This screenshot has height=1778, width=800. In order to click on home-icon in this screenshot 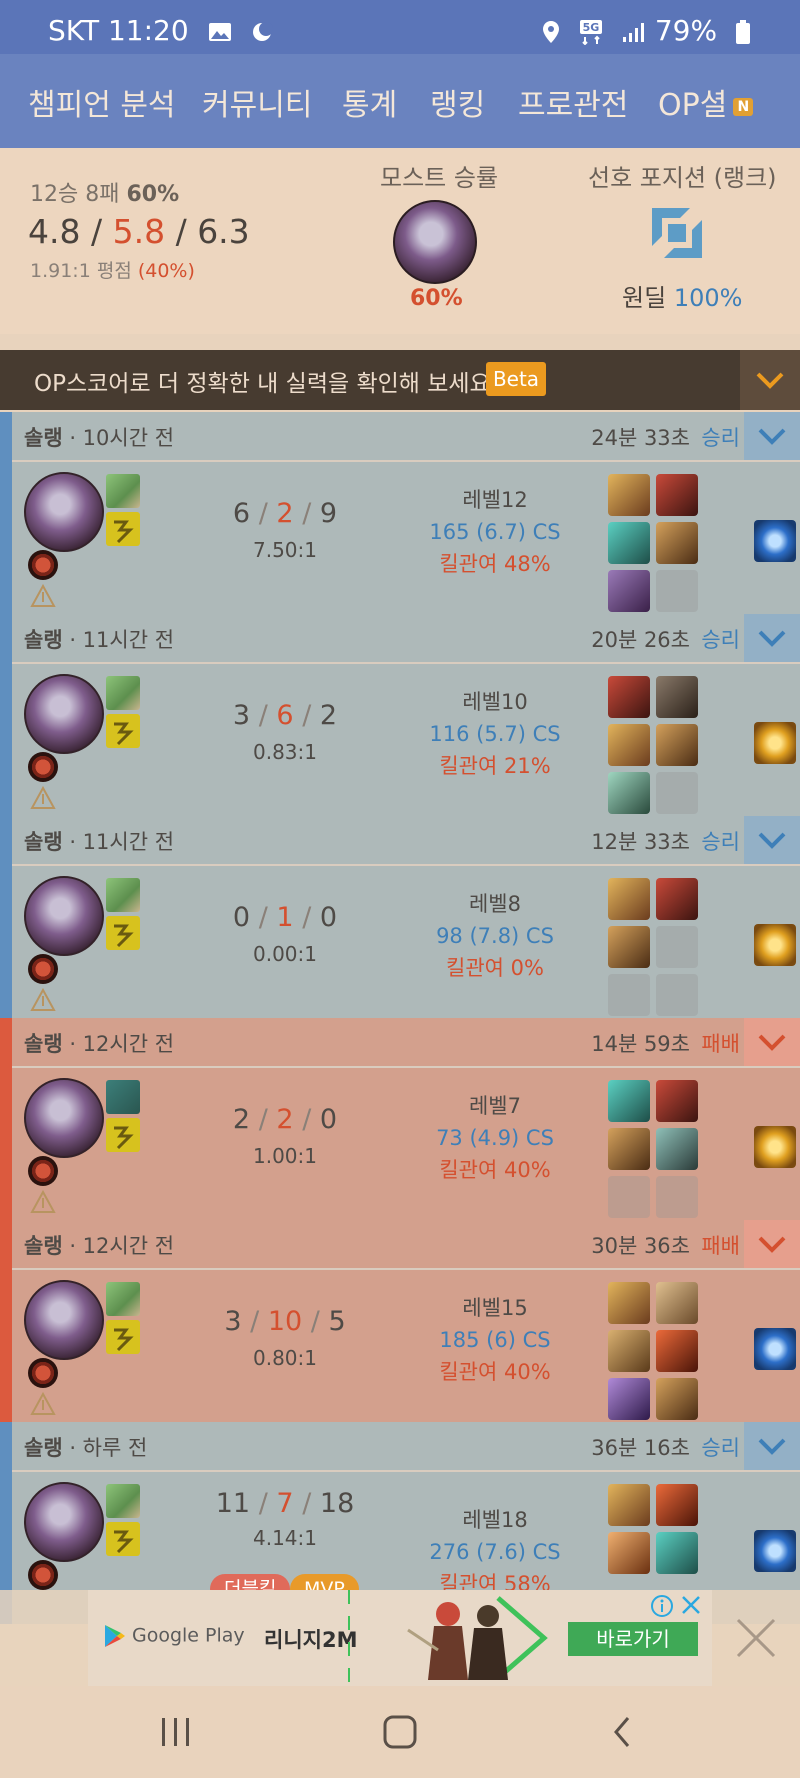, I will do `click(400, 1732)`.